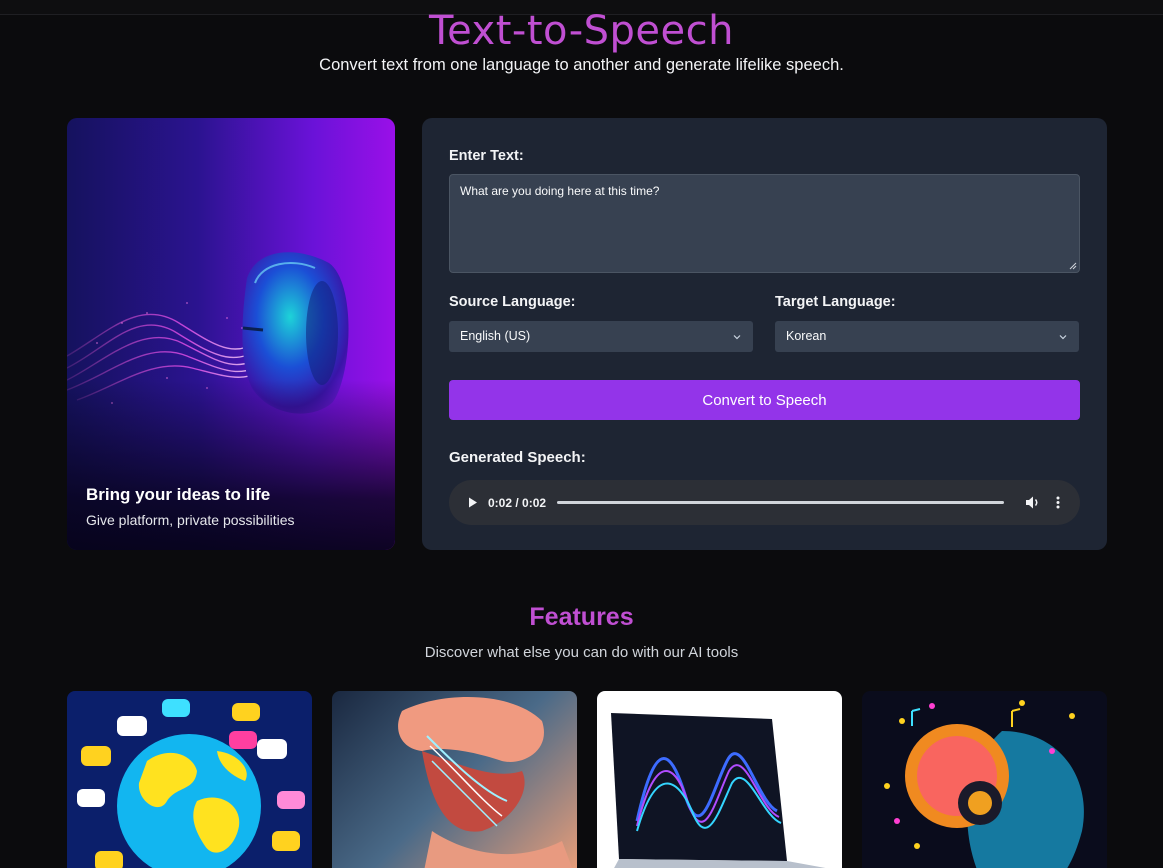 The image size is (1163, 868). Describe the element at coordinates (927, 336) in the screenshot. I see `target-language-select: Korean` at that location.